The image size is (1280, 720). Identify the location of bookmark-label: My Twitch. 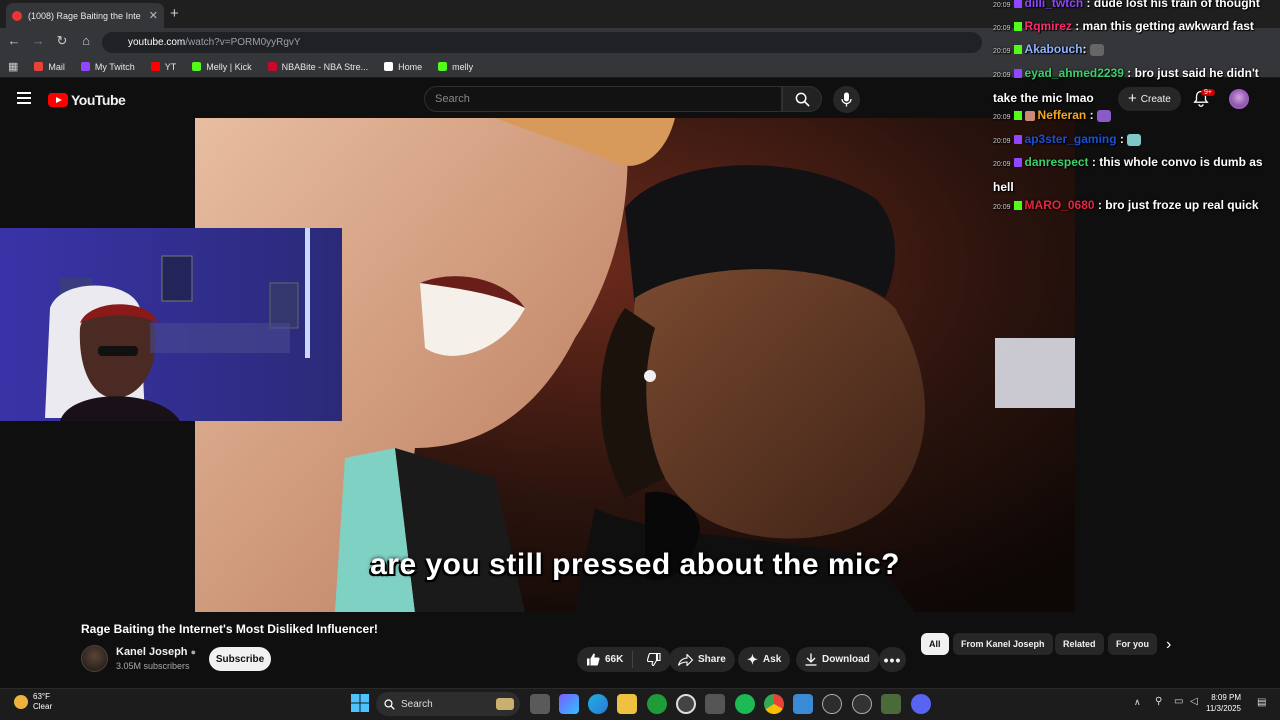
(114, 66).